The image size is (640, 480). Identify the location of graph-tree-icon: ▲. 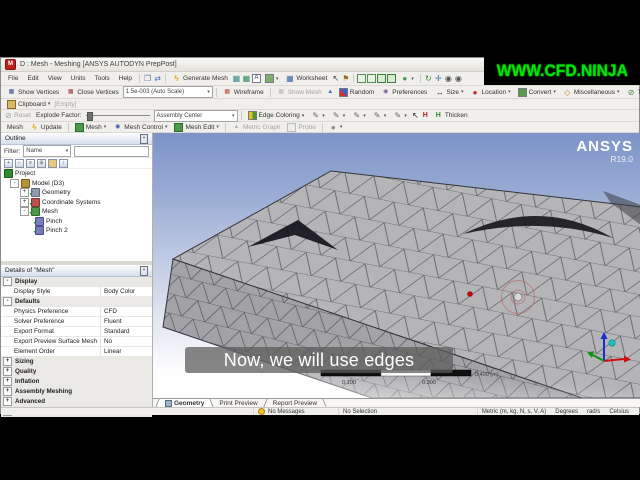
(330, 92).